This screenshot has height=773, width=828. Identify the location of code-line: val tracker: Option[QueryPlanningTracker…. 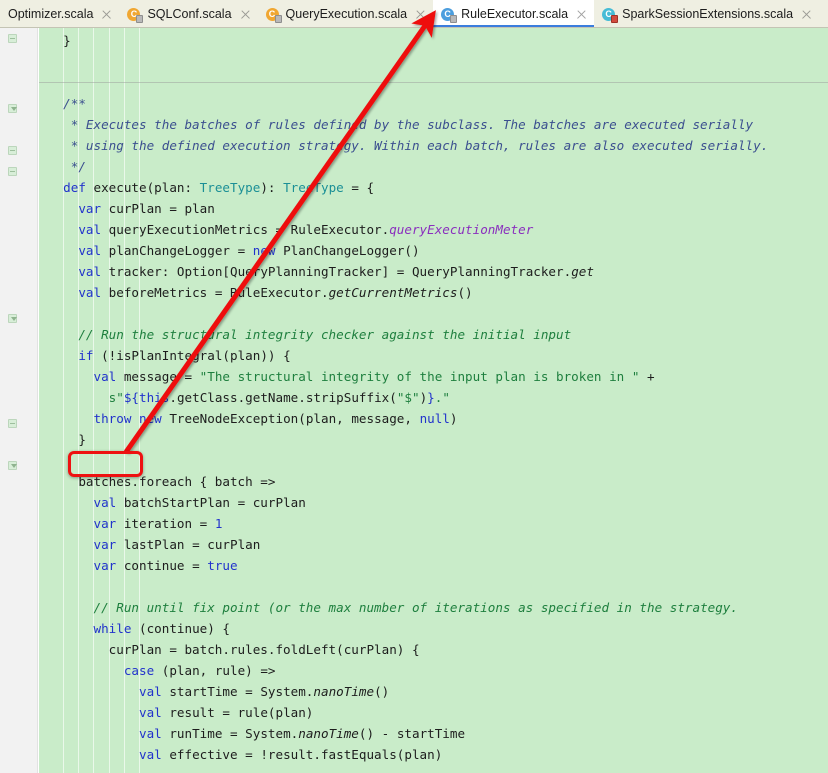
(403, 271).